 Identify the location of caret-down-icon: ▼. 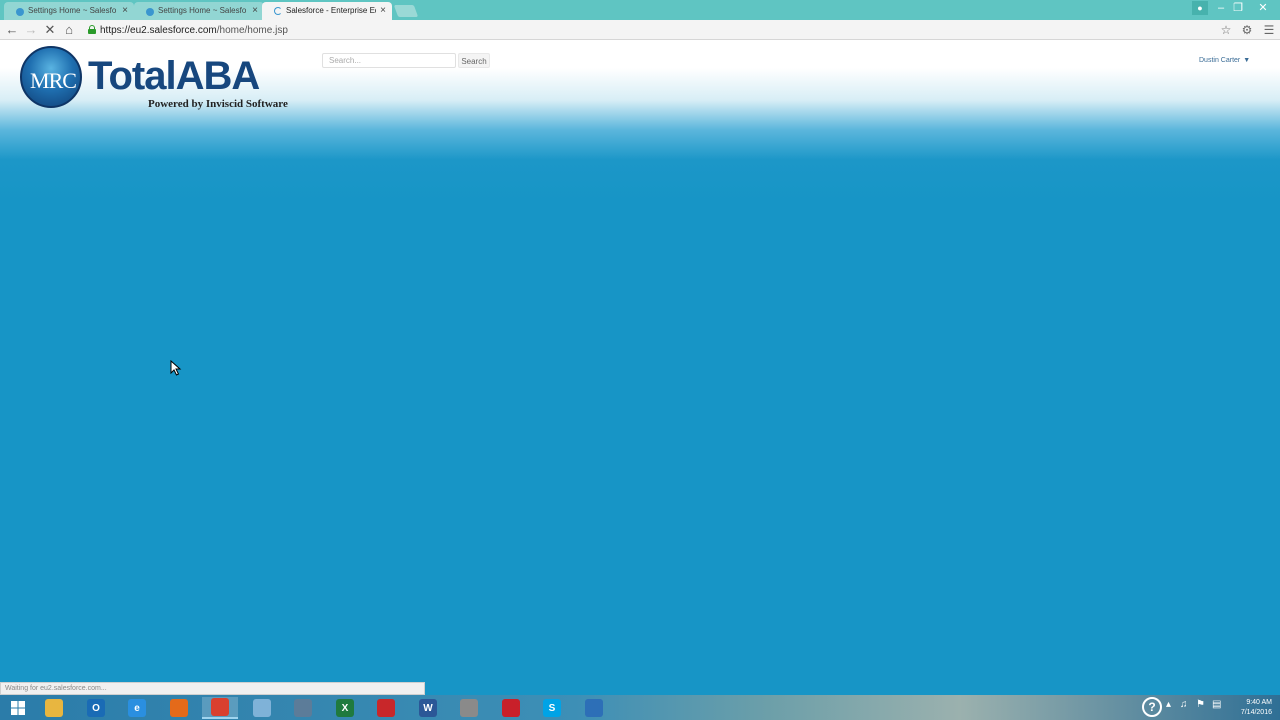
(1247, 60).